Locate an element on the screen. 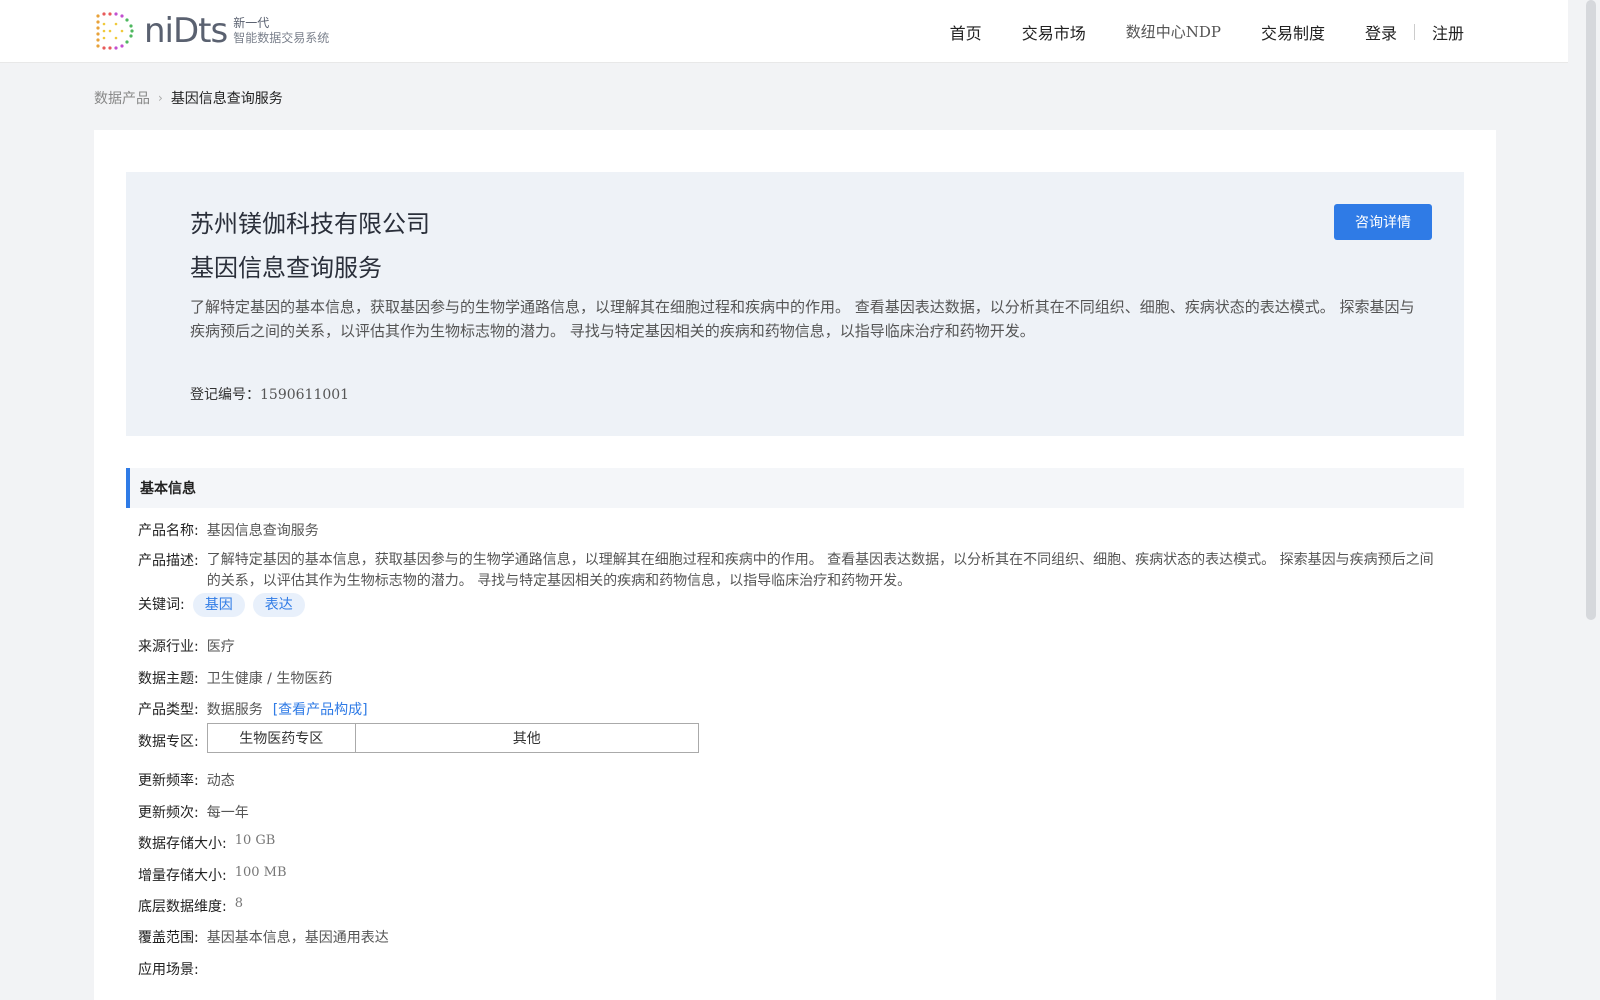 This screenshot has height=1000, width=1600. logo-tagline: 新一代 智能数据交易系统 is located at coordinates (281, 31).